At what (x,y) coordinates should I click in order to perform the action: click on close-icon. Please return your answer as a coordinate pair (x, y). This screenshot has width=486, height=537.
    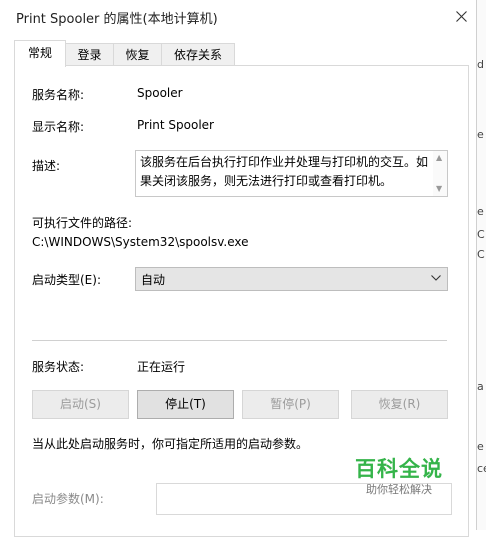
    Looking at the image, I should click on (461, 16).